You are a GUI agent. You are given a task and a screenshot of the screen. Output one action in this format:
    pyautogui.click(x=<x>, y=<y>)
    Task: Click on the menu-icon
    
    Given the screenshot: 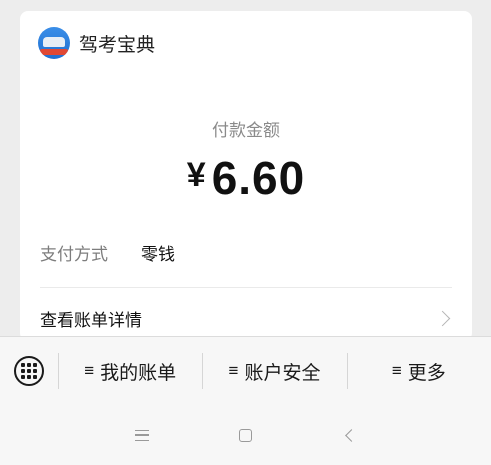 What is the action you would take?
    pyautogui.click(x=141, y=435)
    